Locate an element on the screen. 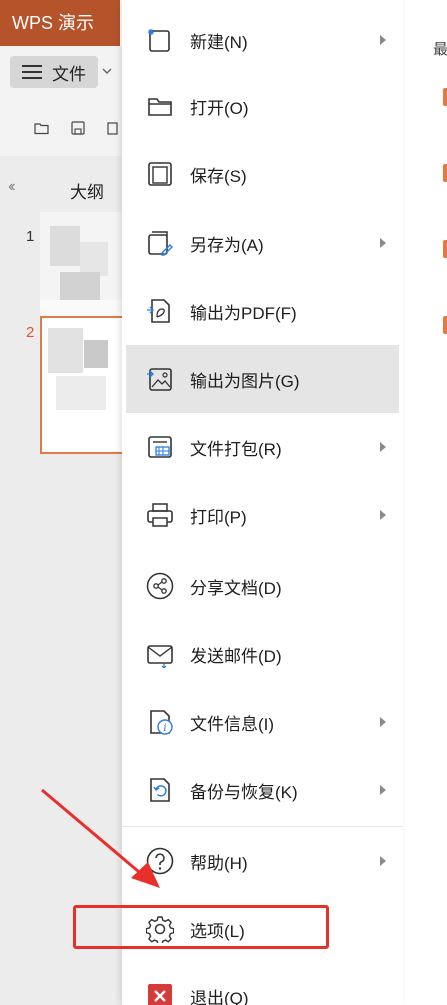 The height and width of the screenshot is (1005, 447). toolbar: 文件 is located at coordinates (62, 101).